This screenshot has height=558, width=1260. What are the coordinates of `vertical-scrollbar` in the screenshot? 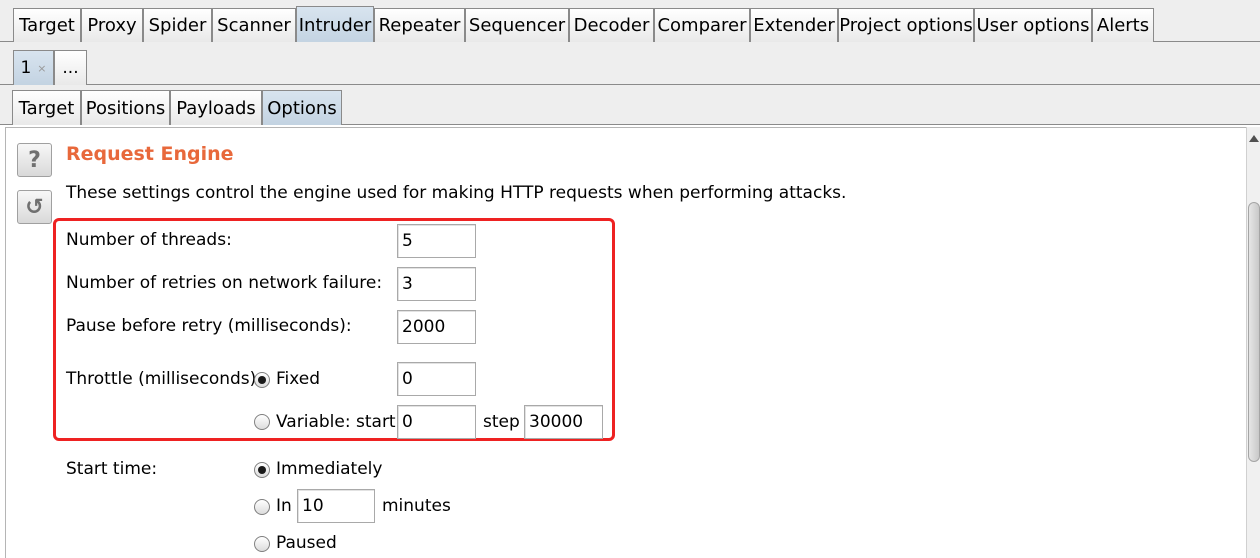 It's located at (1253, 342).